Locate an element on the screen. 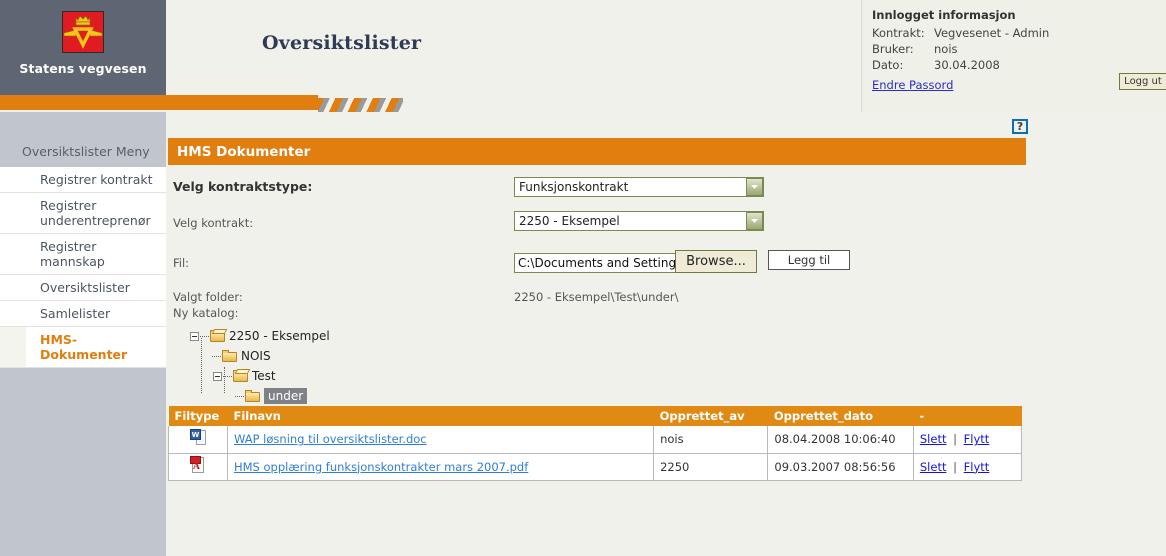 The width and height of the screenshot is (1166, 556). sidebar-item-samlelister: Samlelister is located at coordinates (83, 314).